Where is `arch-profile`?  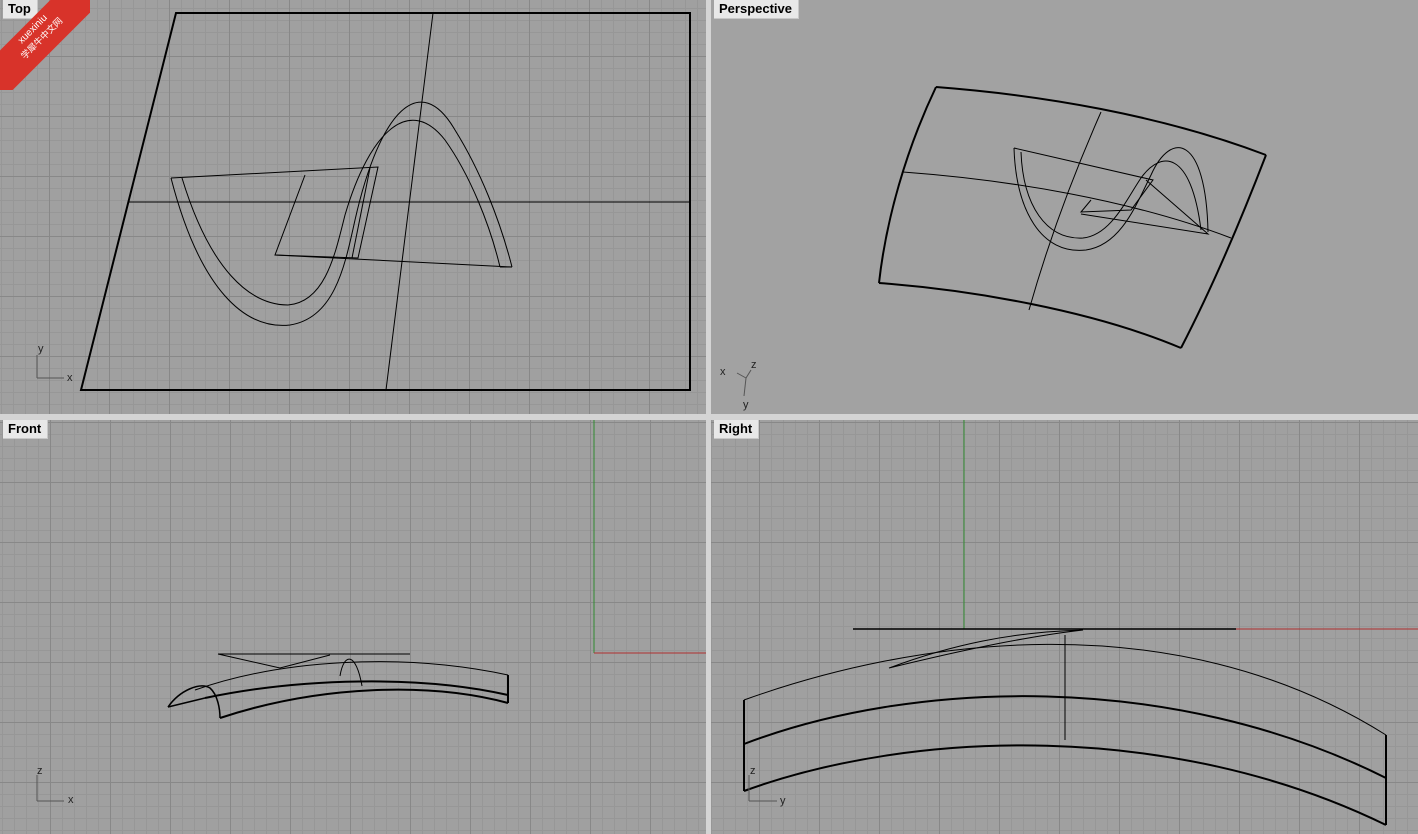 arch-profile is located at coordinates (986, 649).